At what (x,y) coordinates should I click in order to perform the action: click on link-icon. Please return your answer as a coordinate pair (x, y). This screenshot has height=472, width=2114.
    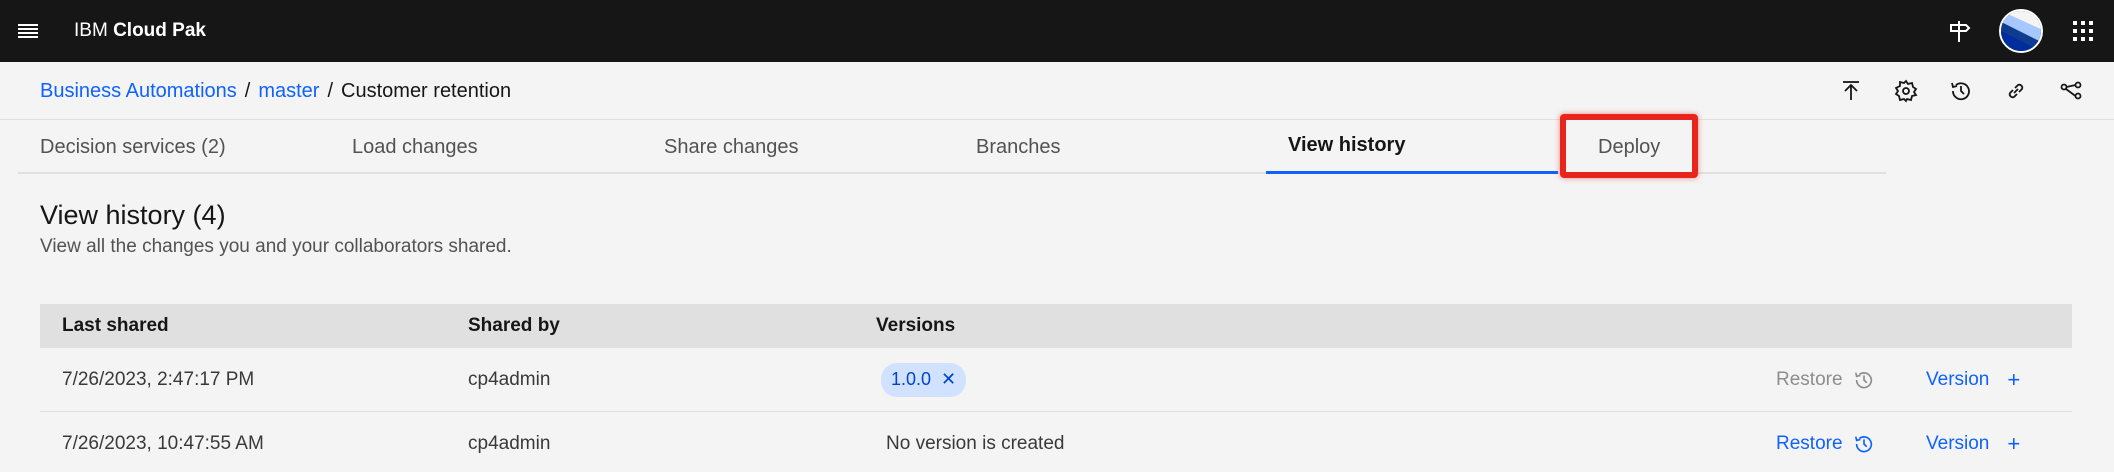
    Looking at the image, I should click on (2015, 91).